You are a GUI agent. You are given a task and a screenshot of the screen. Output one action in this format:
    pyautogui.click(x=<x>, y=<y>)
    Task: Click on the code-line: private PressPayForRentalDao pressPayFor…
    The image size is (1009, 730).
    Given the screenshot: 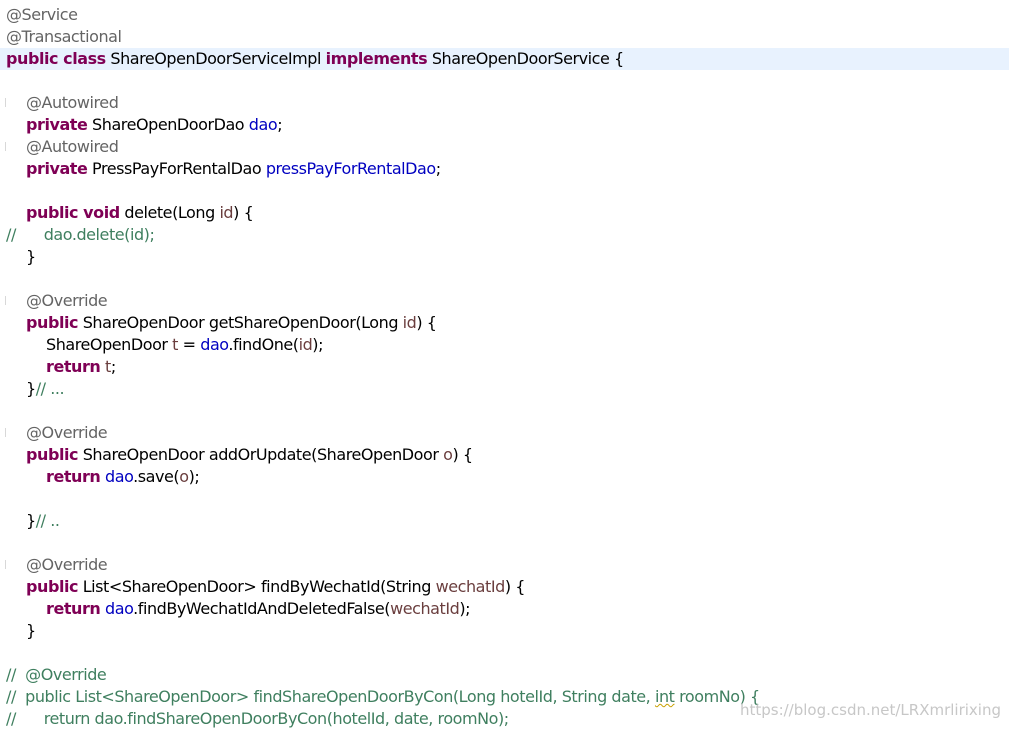 What is the action you would take?
    pyautogui.click(x=504, y=169)
    